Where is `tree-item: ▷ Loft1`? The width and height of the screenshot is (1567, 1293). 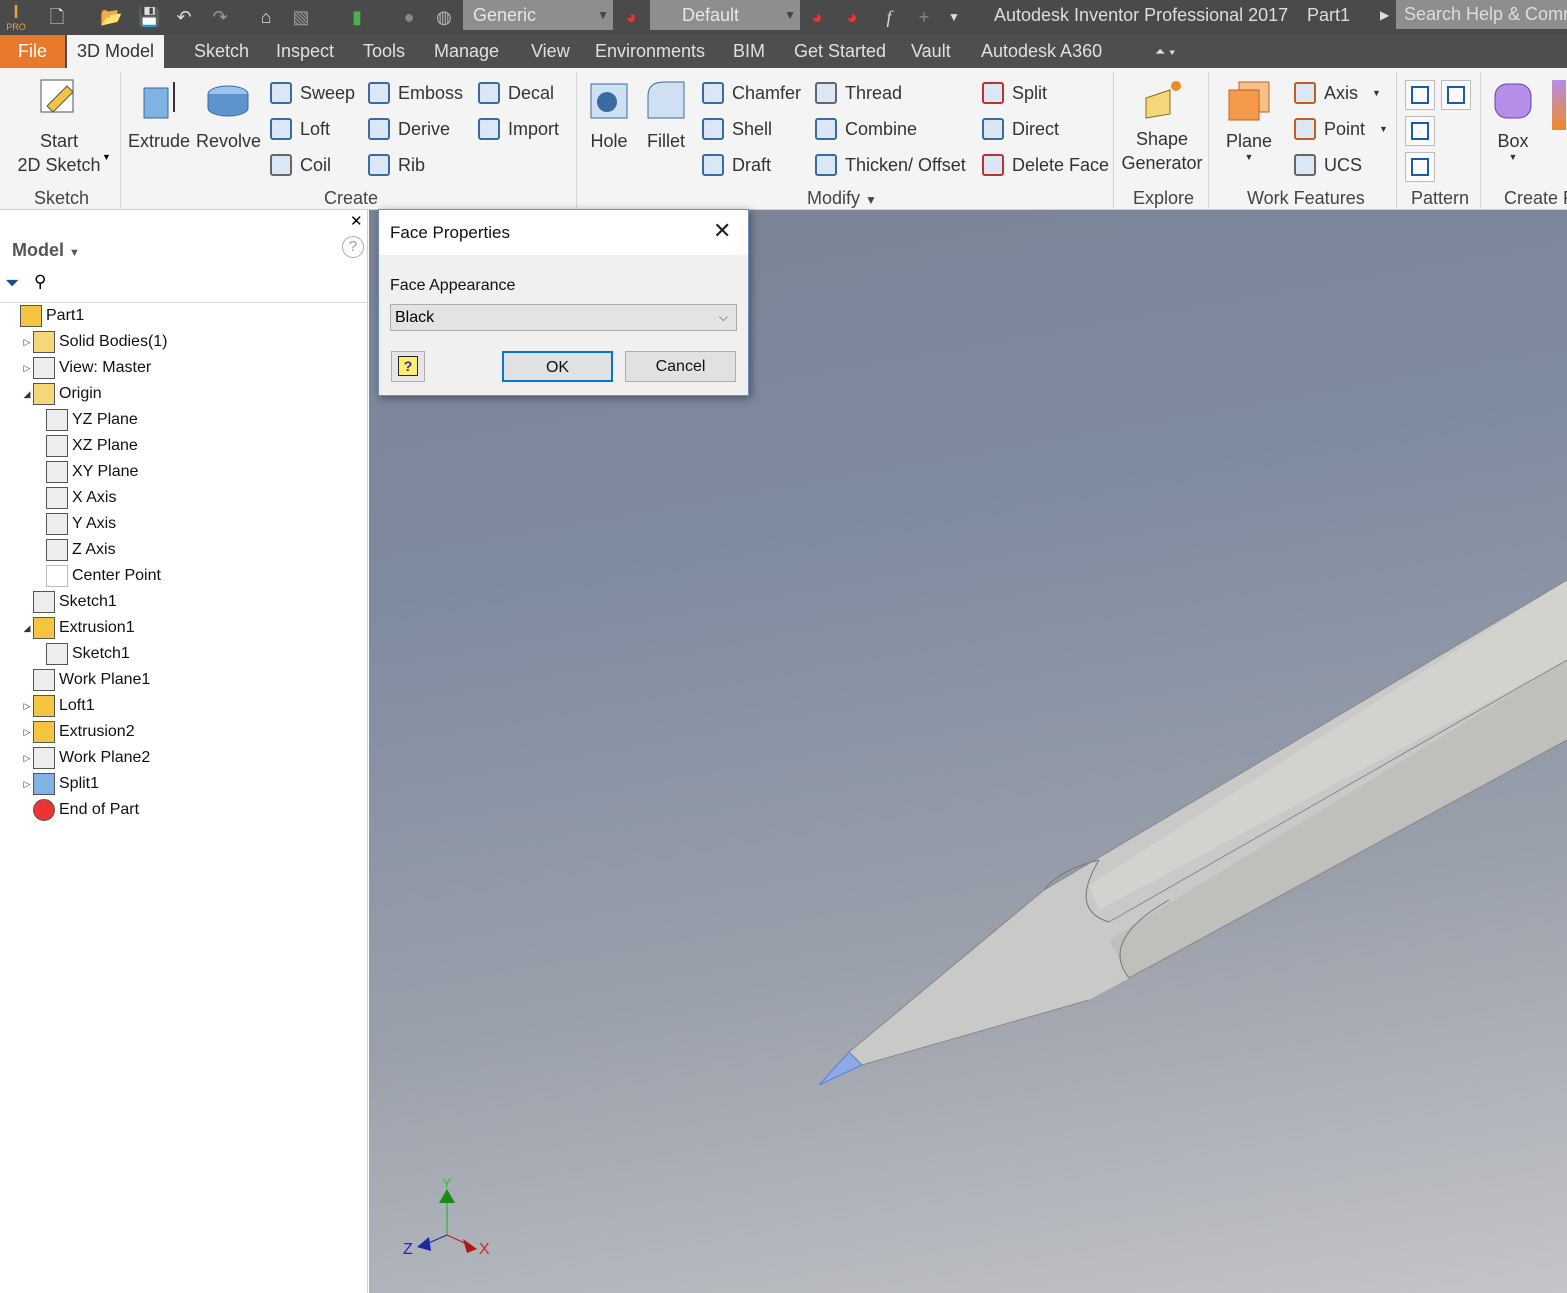 tree-item: ▷ Loft1 is located at coordinates (58, 706).